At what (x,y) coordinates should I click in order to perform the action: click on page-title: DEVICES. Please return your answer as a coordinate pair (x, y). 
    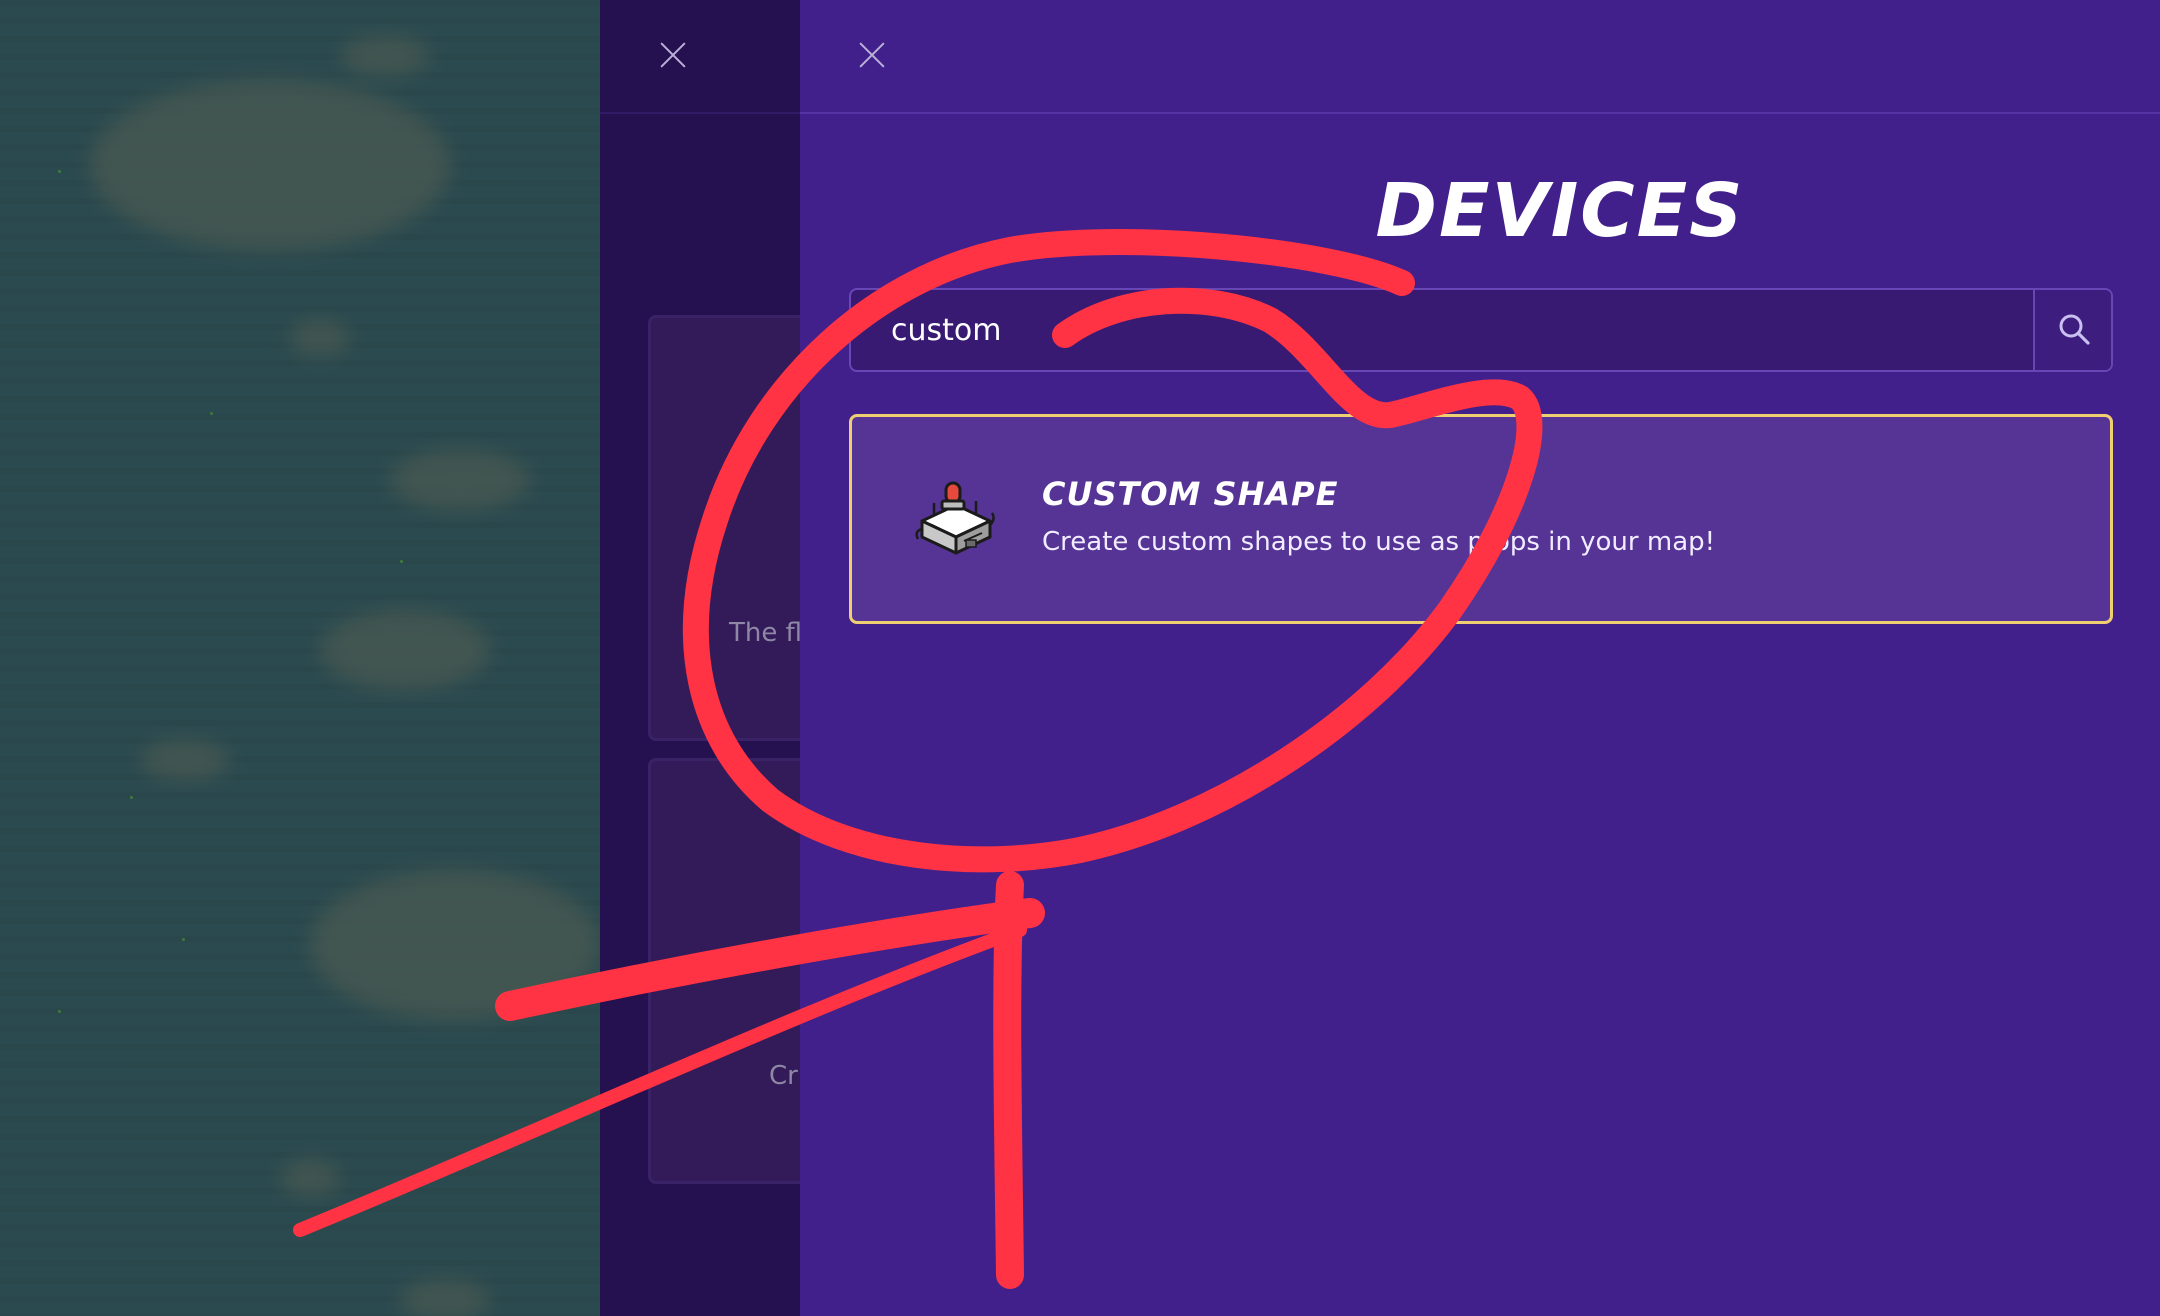
    Looking at the image, I should click on (1560, 211).